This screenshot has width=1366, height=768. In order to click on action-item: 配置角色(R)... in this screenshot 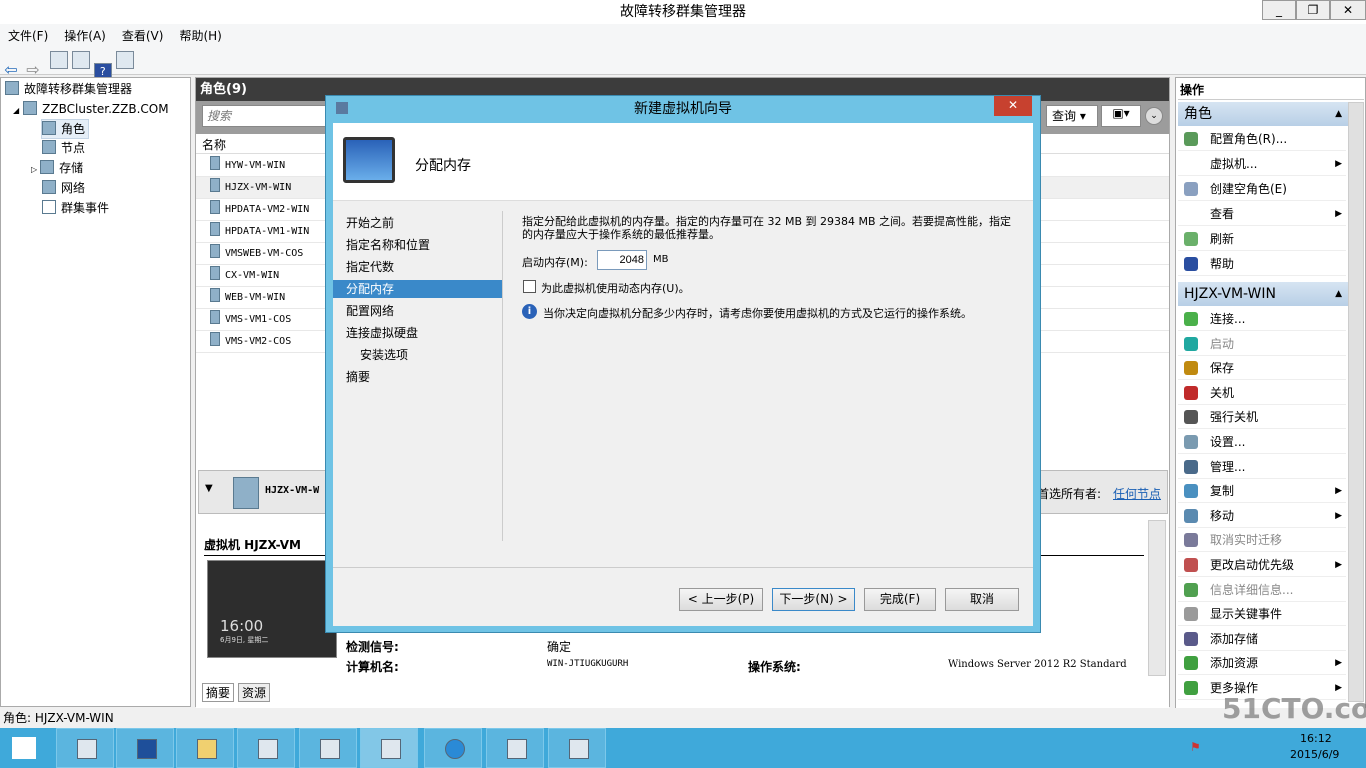, I will do `click(1262, 139)`.